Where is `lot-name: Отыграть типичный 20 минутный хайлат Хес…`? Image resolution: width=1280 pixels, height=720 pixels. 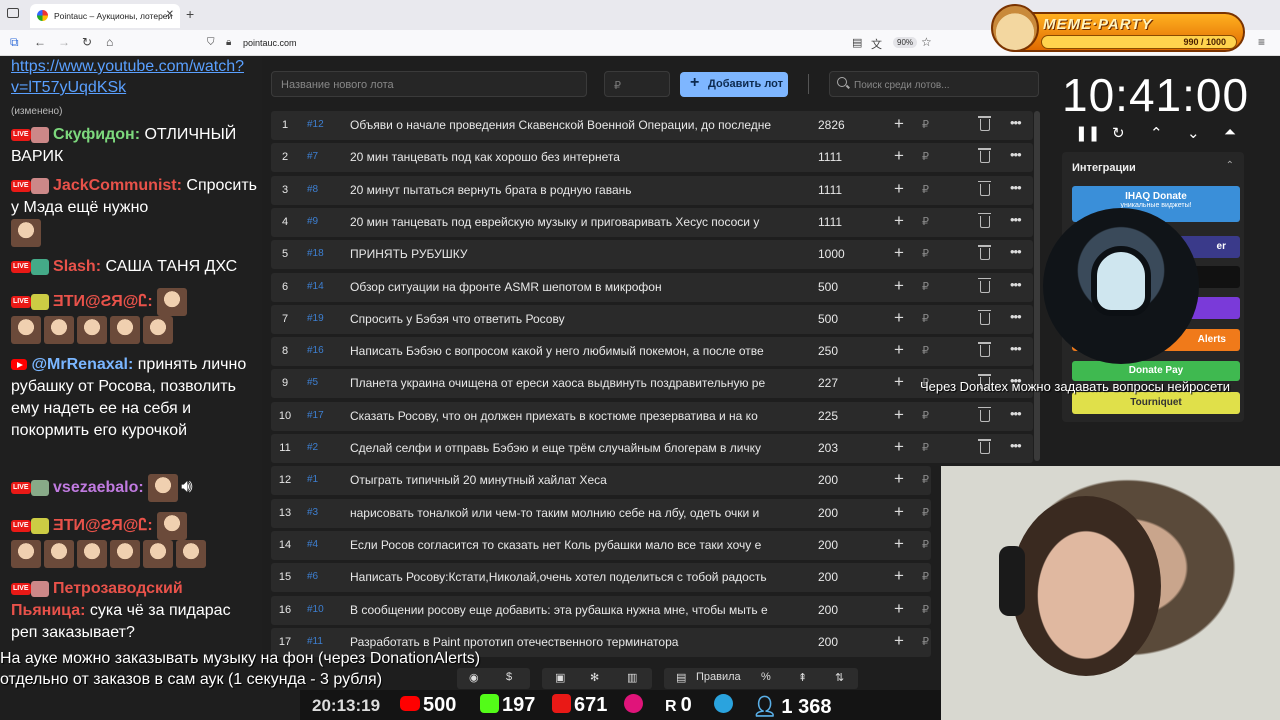 lot-name: Отыграть типичный 20 минутный хайлат Хес… is located at coordinates (570, 480).